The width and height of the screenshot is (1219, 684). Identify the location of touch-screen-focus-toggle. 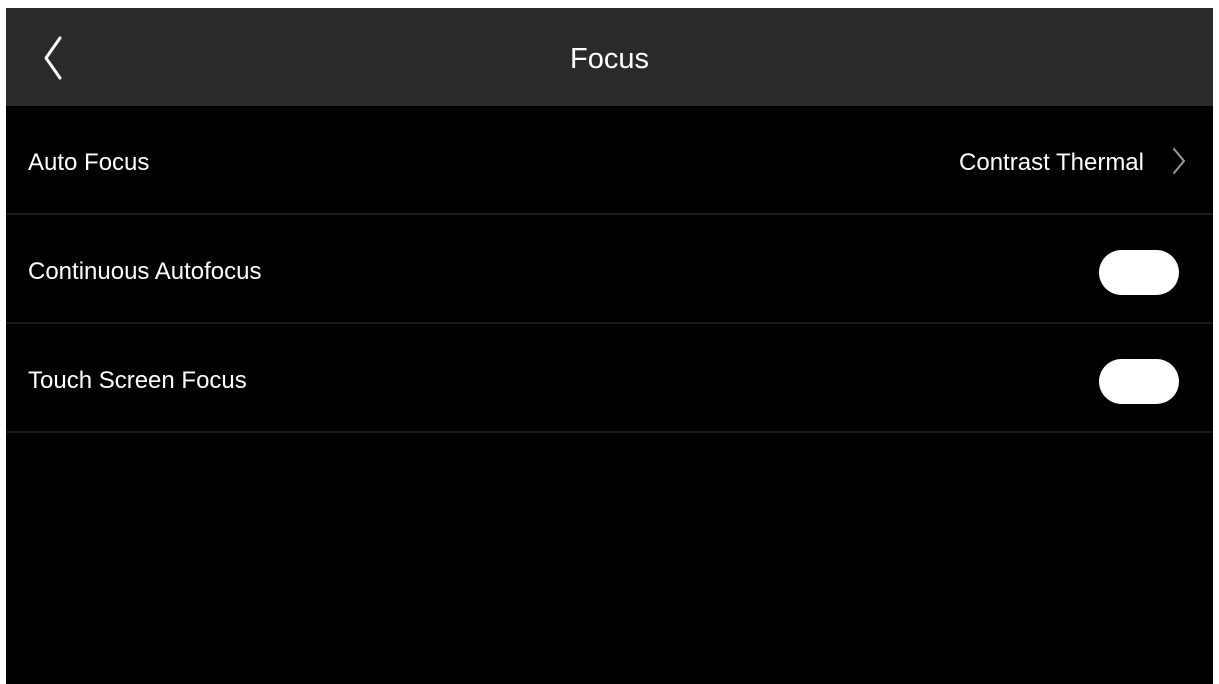
(1139, 381).